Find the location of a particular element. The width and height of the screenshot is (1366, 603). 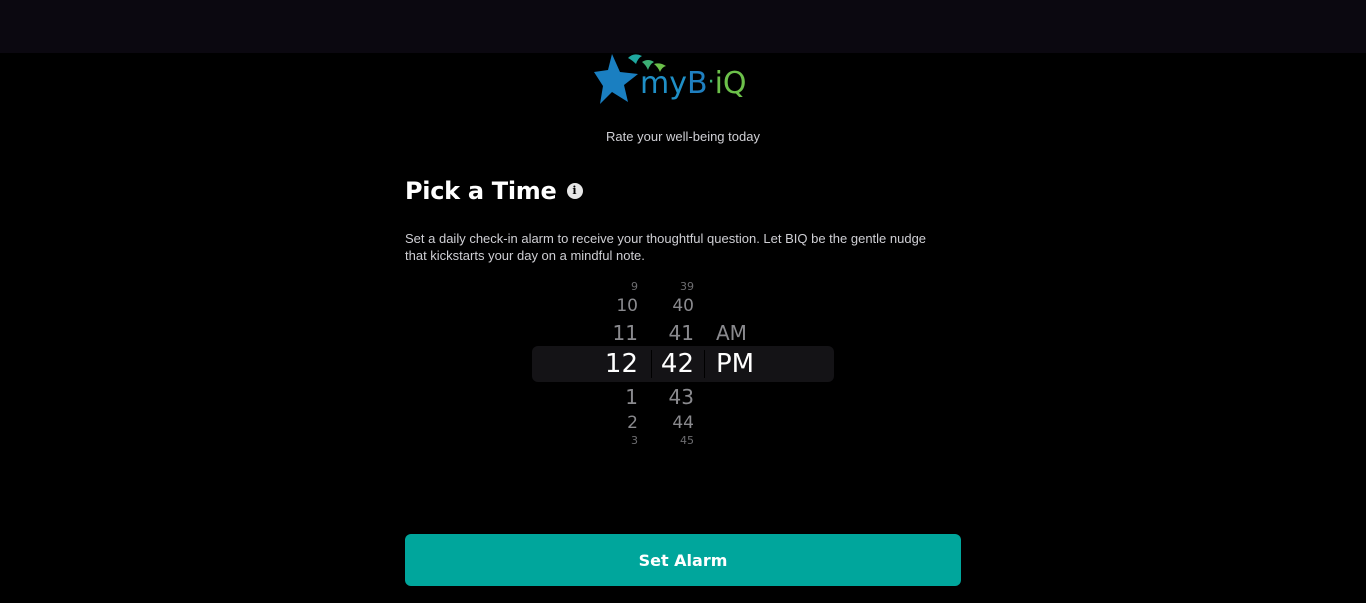

hour-wheel: 9 10 11 12 1 2 3 is located at coordinates (615, 364).